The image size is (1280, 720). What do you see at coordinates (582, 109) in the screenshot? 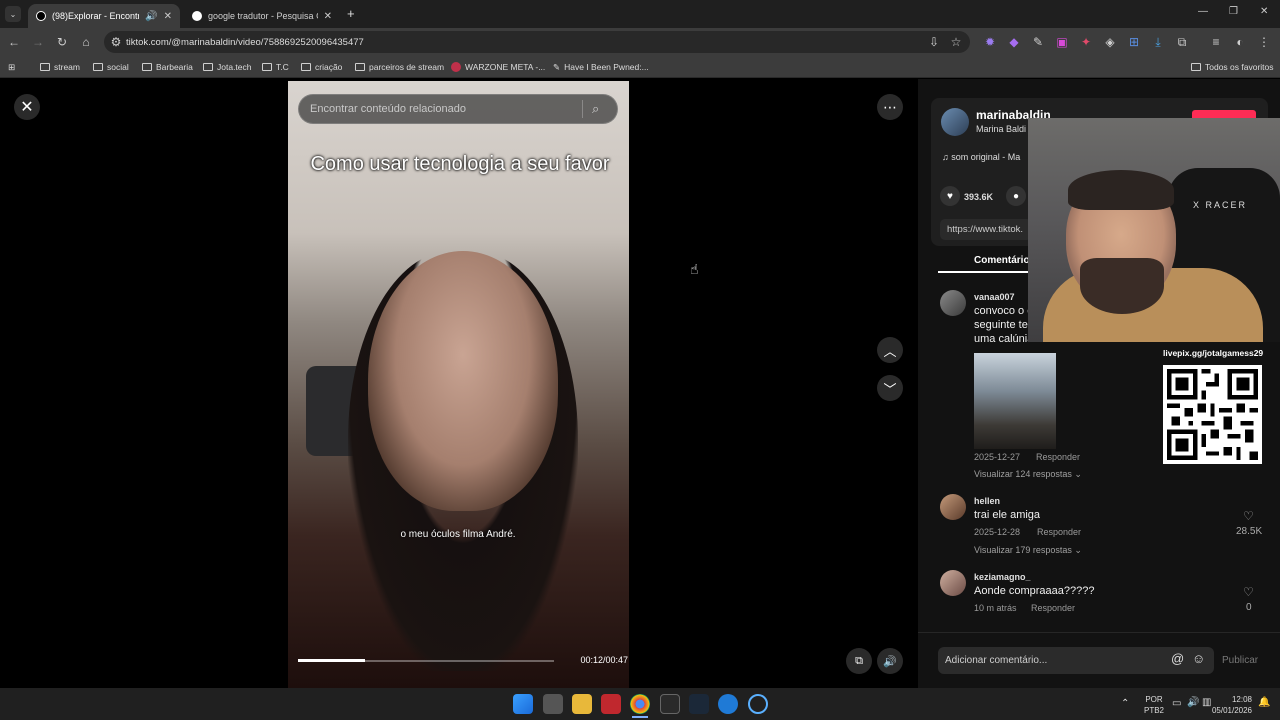
I see `search-divider` at bounding box center [582, 109].